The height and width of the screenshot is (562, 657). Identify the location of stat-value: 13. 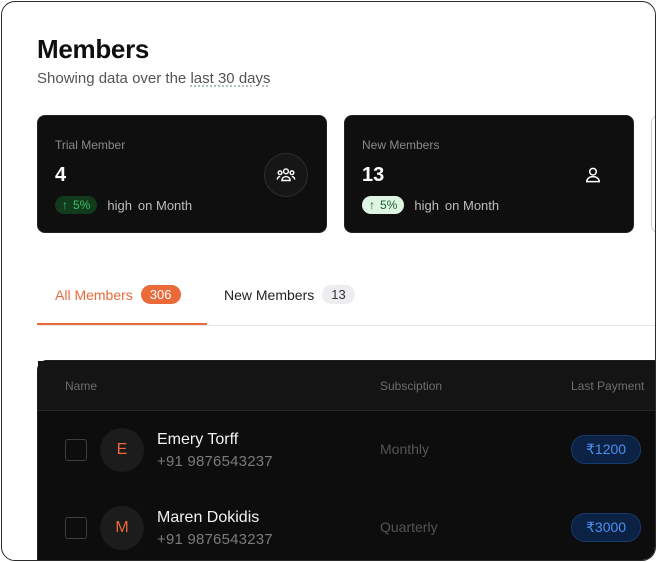
(373, 175).